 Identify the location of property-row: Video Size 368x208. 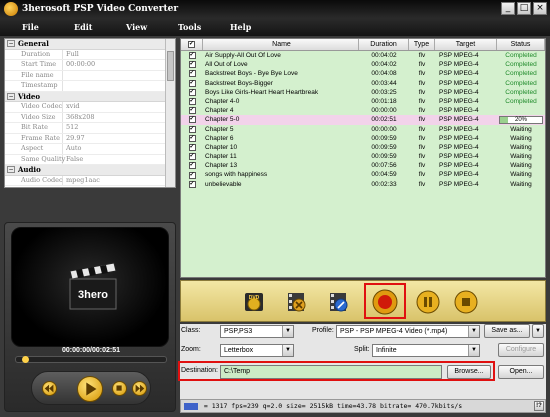
(90, 117).